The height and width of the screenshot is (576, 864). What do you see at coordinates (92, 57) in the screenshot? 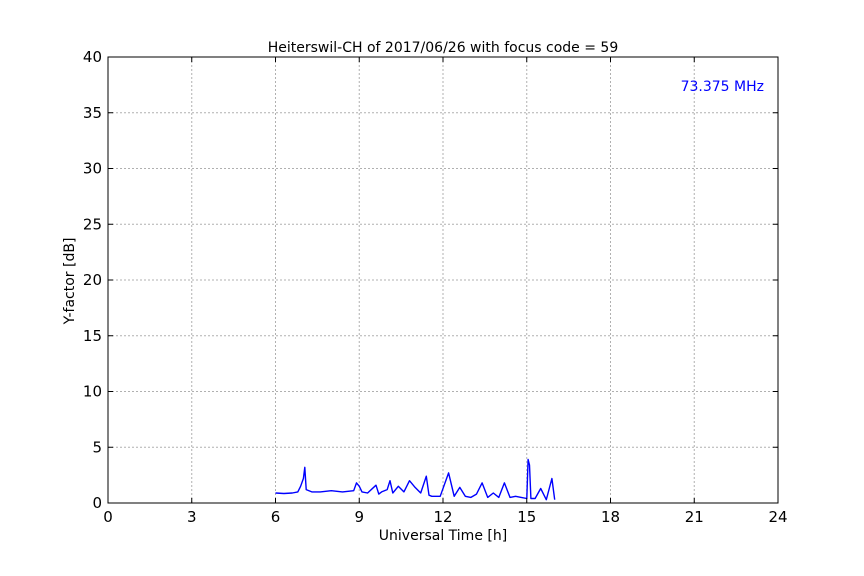
I see `y-tick-label: 40` at bounding box center [92, 57].